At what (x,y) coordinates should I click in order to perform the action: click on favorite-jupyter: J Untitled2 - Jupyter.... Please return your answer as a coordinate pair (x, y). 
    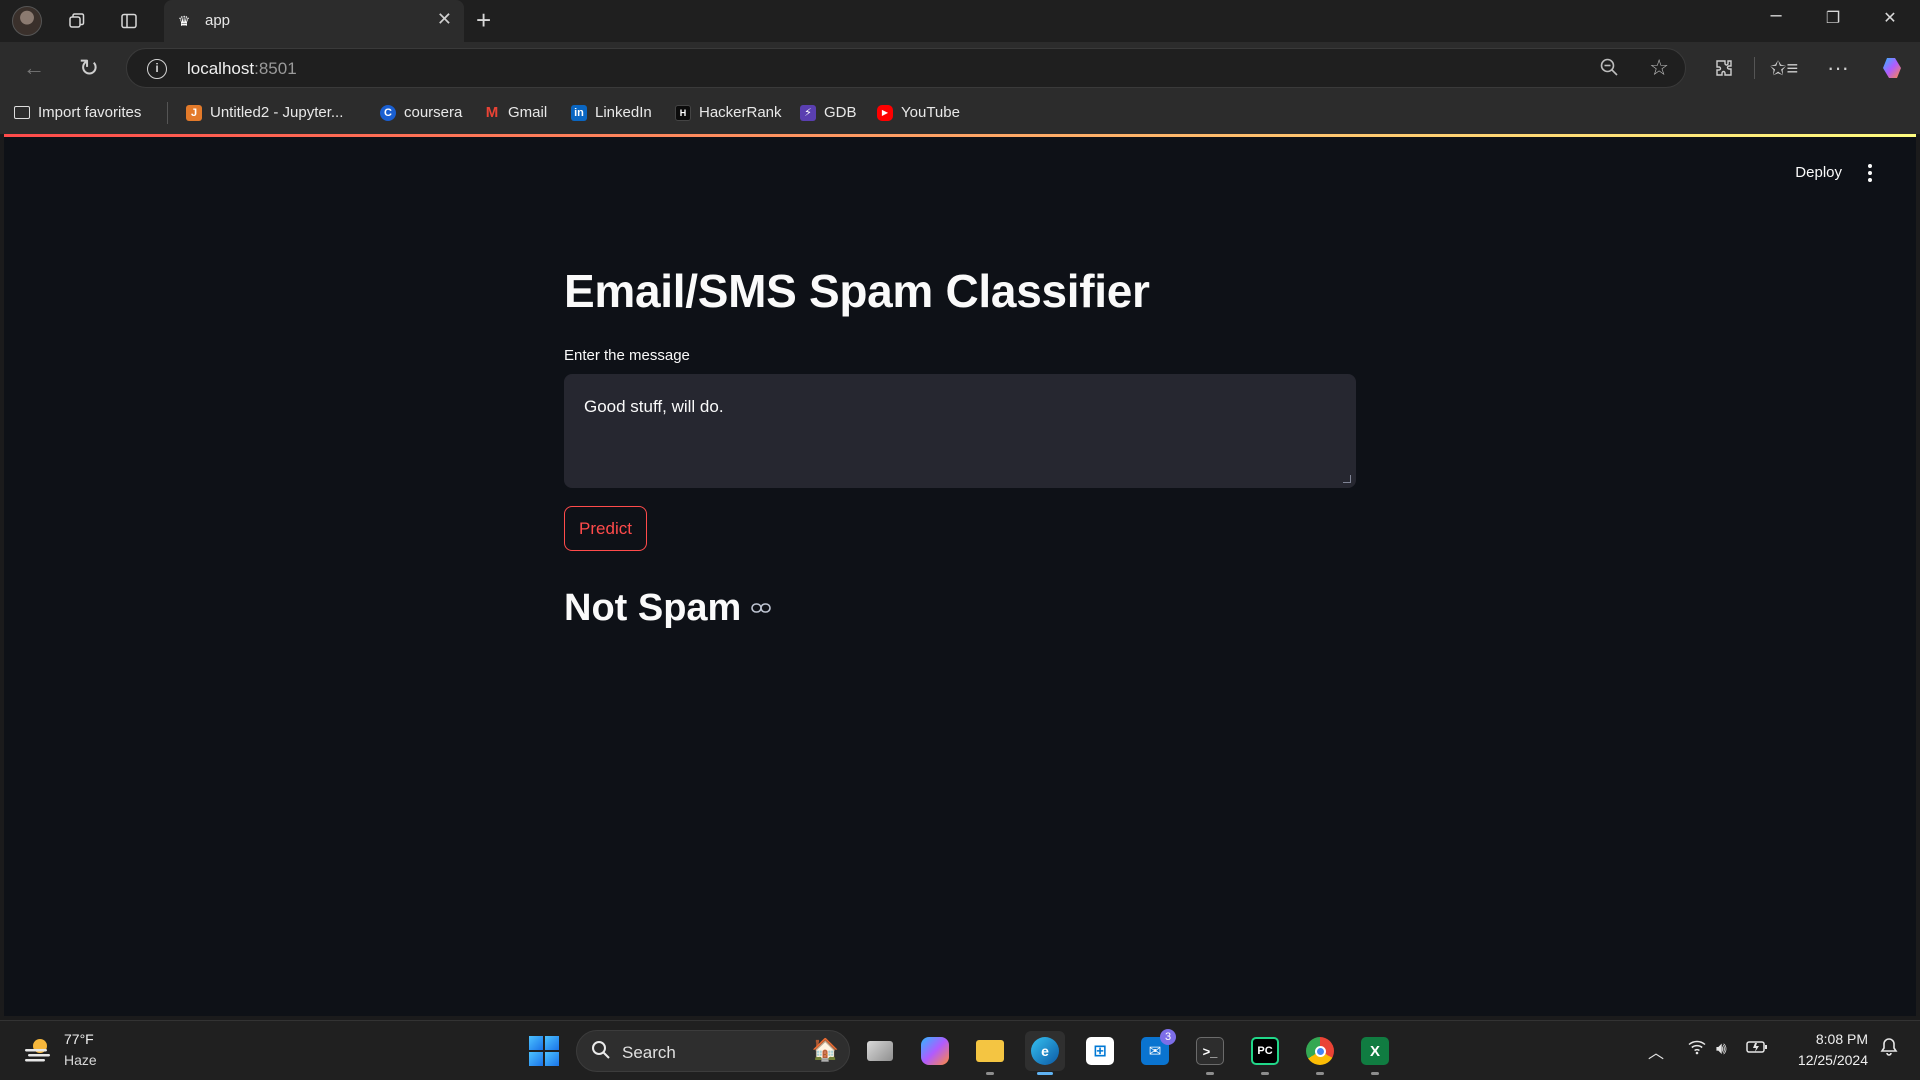
    Looking at the image, I should click on (264, 112).